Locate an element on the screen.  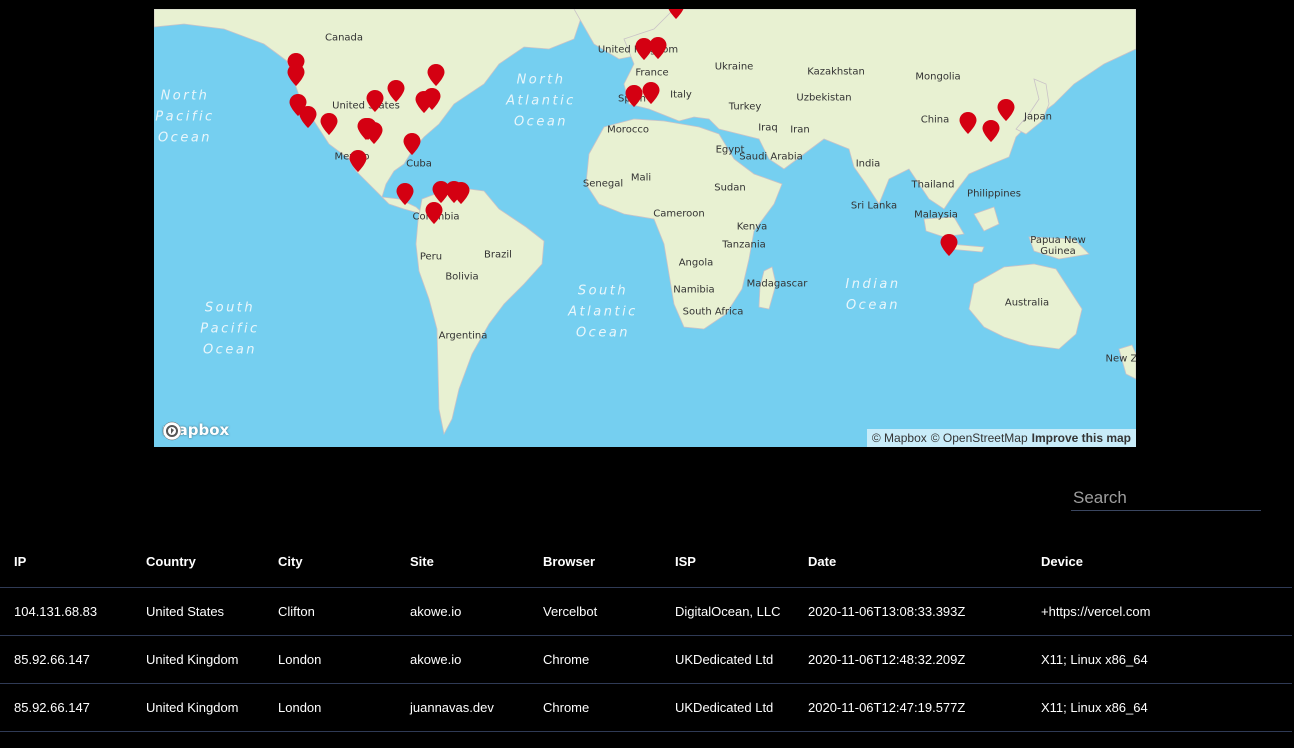
map-label-iran: Iran is located at coordinates (800, 130).